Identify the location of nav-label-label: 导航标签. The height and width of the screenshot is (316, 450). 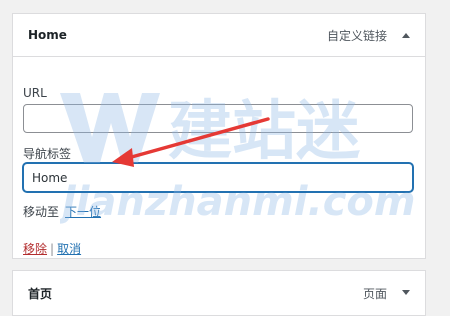
(47, 154).